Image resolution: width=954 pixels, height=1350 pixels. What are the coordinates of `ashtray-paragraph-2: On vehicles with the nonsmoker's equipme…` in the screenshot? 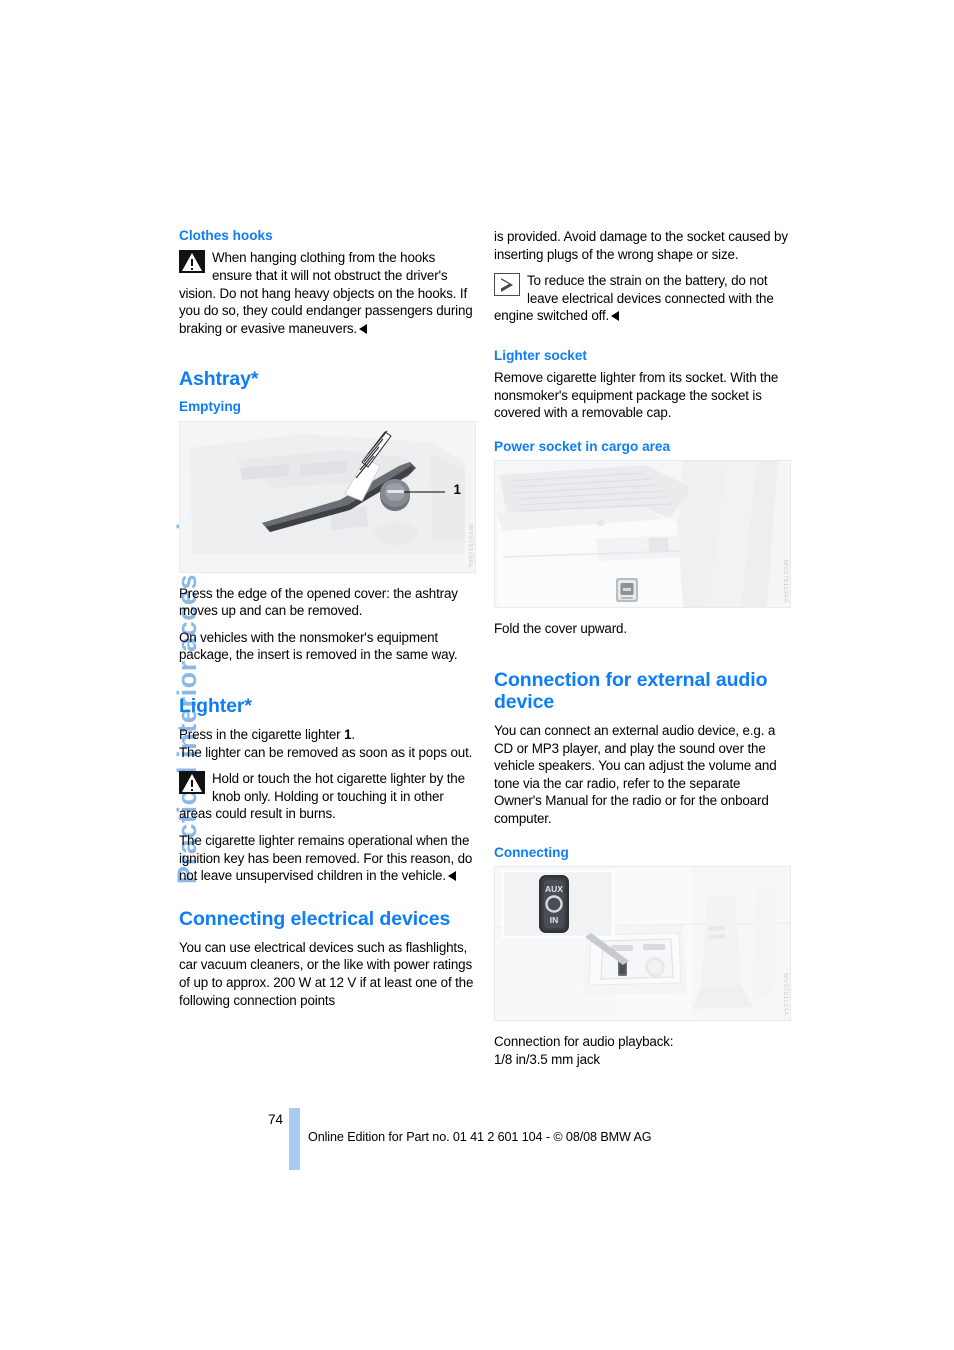 It's located at (318, 646).